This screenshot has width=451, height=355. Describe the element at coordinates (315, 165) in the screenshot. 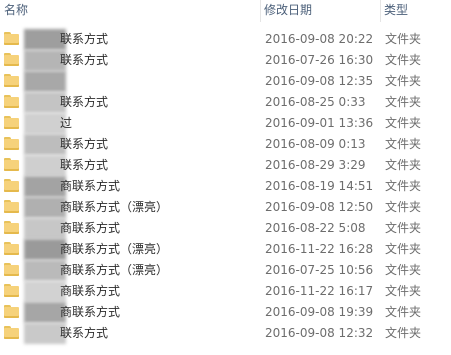

I see `file-date-modified: 2016-08-29 3:29` at that location.